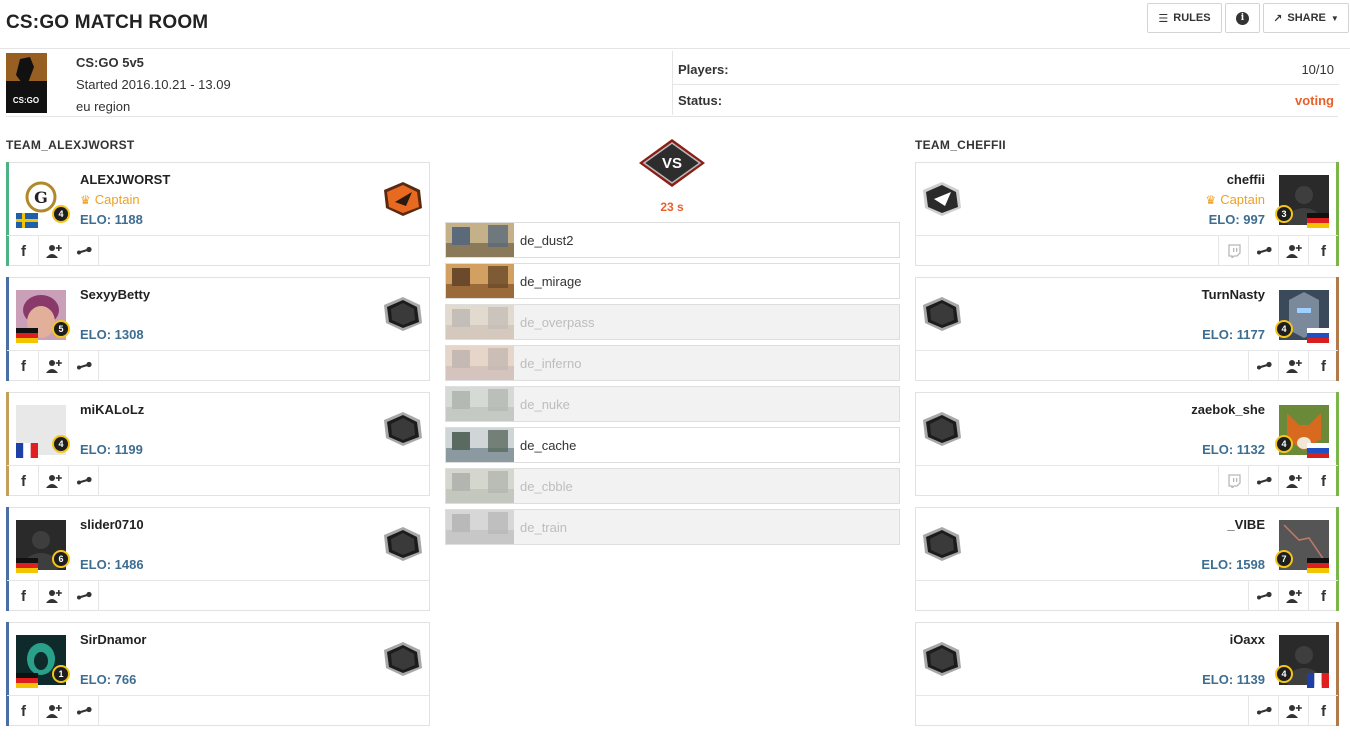 This screenshot has height=756, width=1350. Describe the element at coordinates (1233, 564) in the screenshot. I see `elo-rating: ELO: 1598` at that location.